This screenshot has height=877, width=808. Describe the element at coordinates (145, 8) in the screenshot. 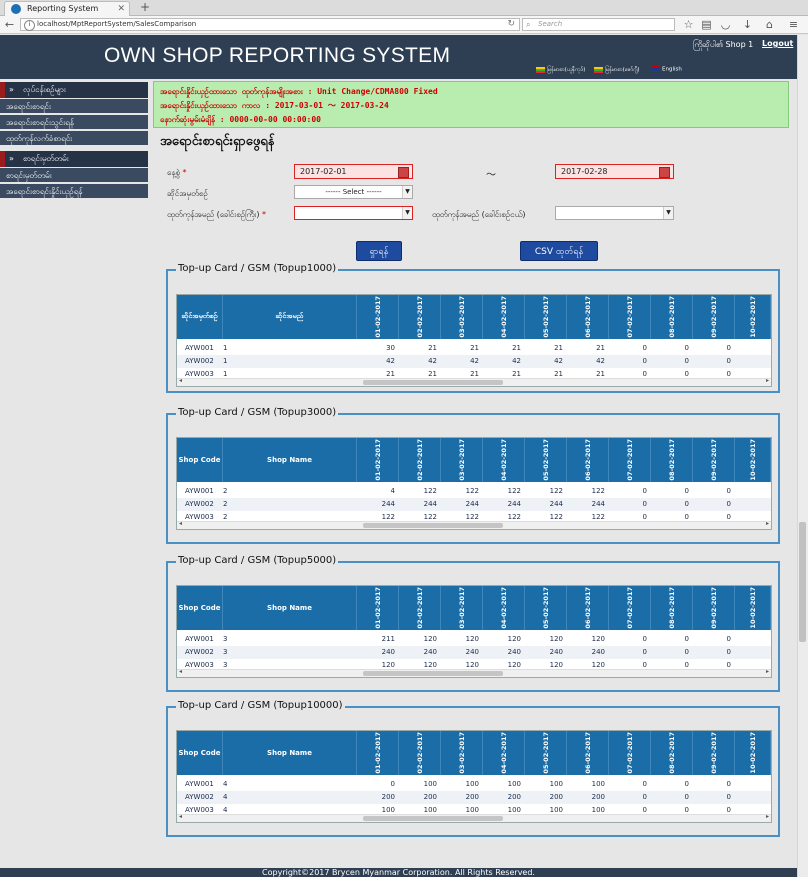

I see `new-tab-icon: +` at that location.